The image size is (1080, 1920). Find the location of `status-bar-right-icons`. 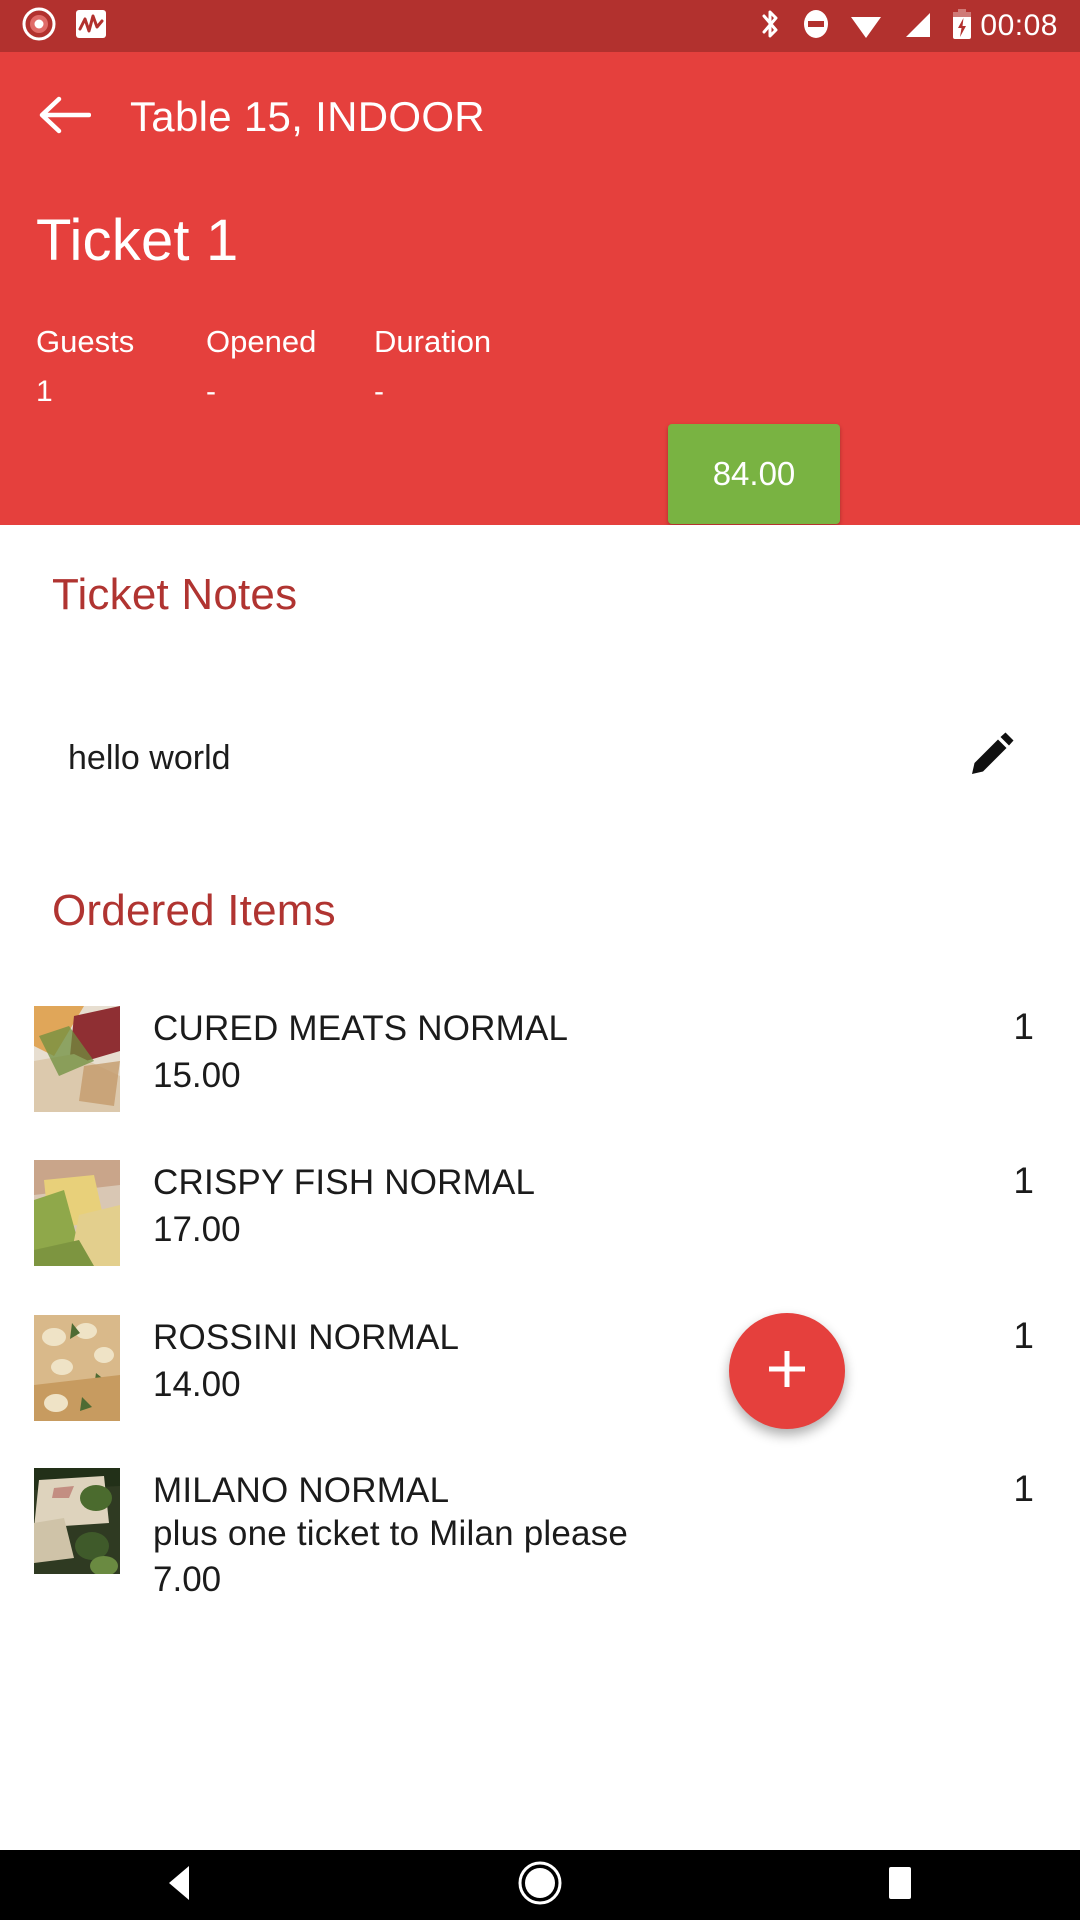

status-bar-right-icons is located at coordinates (865, 26).